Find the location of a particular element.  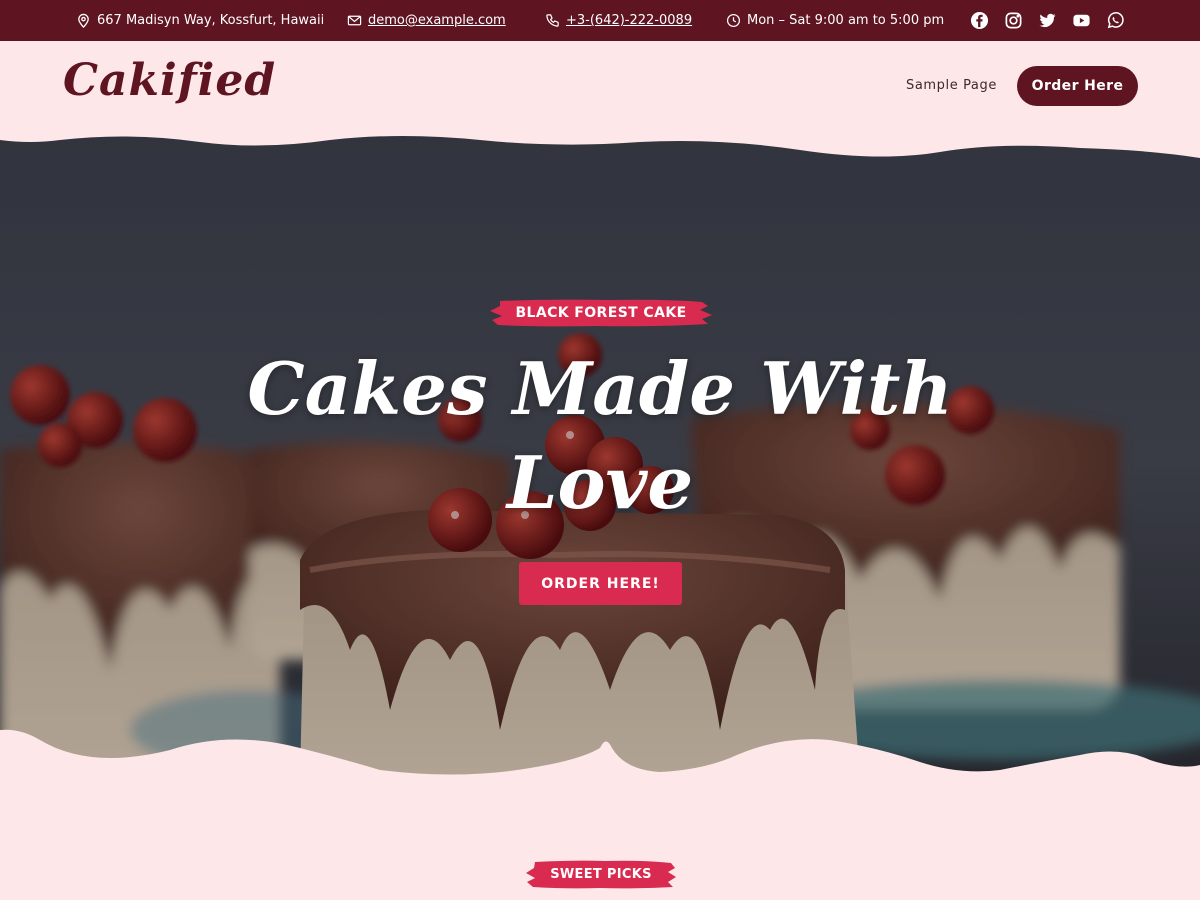

instagram-icon is located at coordinates (1013, 20).